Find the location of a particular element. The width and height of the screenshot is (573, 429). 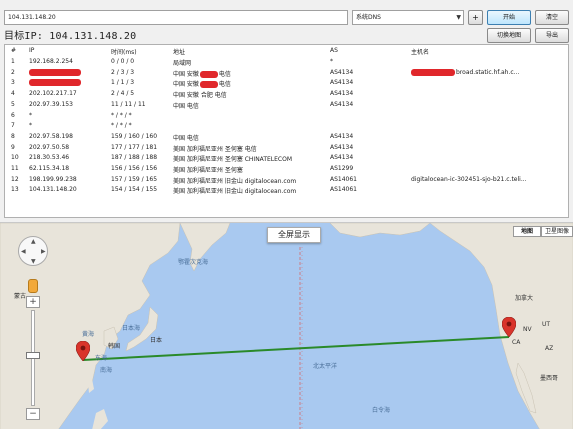

zoom-slider-thumb is located at coordinates (33, 355).